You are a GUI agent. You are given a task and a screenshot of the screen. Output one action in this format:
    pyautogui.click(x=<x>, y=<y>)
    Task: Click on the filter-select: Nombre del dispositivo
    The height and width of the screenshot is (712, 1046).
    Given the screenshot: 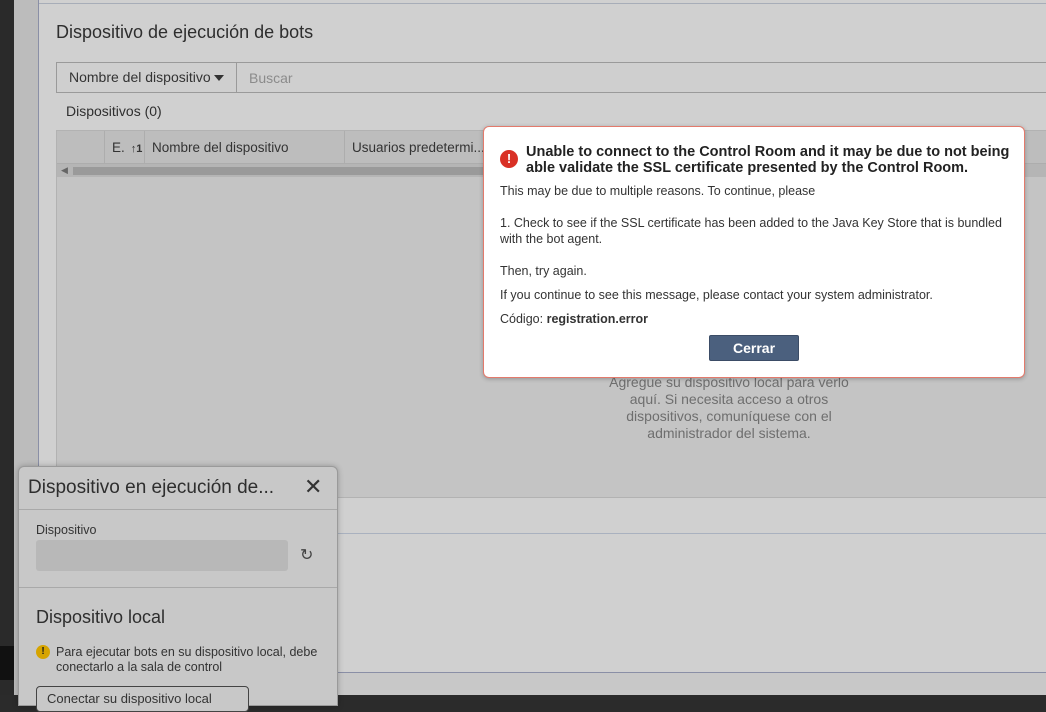 What is the action you would take?
    pyautogui.click(x=147, y=77)
    